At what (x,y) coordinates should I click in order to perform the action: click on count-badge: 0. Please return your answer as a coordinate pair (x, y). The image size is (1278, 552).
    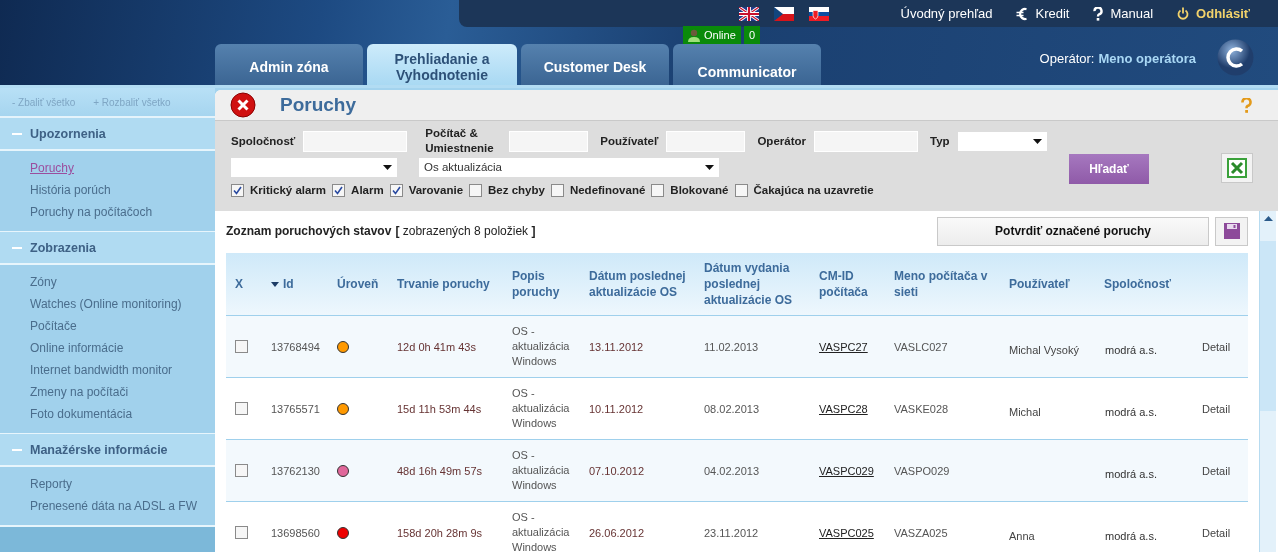
    Looking at the image, I should click on (752, 35).